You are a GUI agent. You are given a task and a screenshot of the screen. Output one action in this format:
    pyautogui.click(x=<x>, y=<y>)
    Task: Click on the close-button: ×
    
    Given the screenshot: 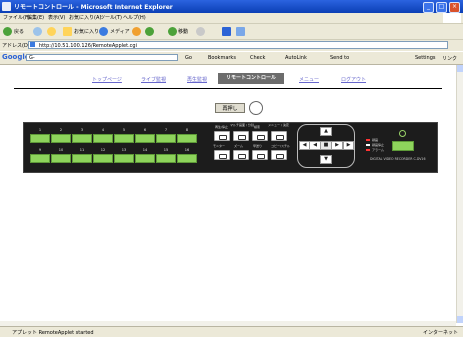 What is the action you would take?
    pyautogui.click(x=454, y=7)
    